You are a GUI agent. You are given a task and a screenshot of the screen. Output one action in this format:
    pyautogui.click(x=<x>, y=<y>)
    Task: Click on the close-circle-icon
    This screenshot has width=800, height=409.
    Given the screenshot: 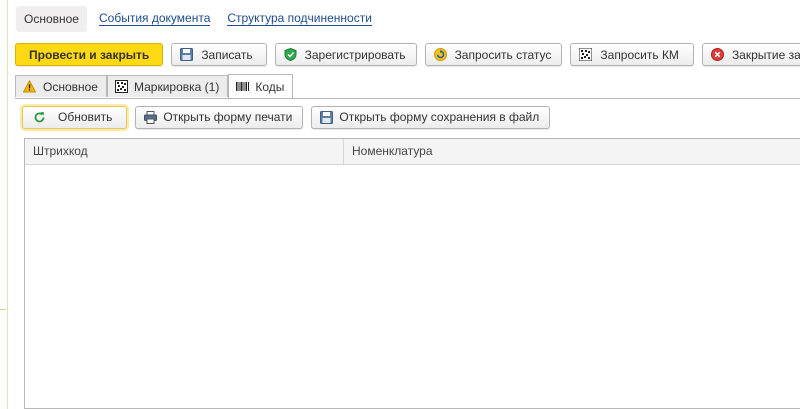 What is the action you would take?
    pyautogui.click(x=717, y=54)
    